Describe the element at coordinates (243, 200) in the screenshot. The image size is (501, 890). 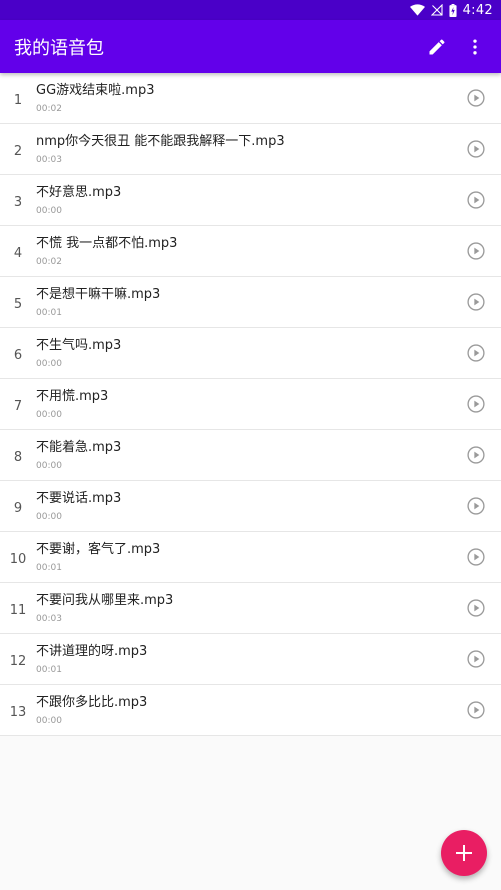
I see `item-text: 不好意思.mp3 00:00` at that location.